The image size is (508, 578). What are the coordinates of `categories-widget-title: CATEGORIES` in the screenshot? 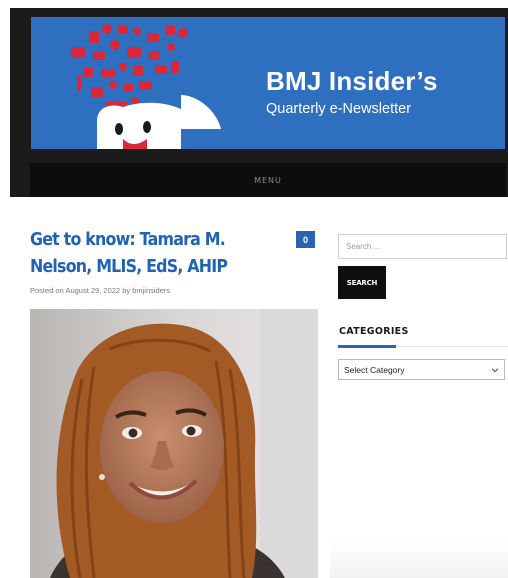 It's located at (374, 331).